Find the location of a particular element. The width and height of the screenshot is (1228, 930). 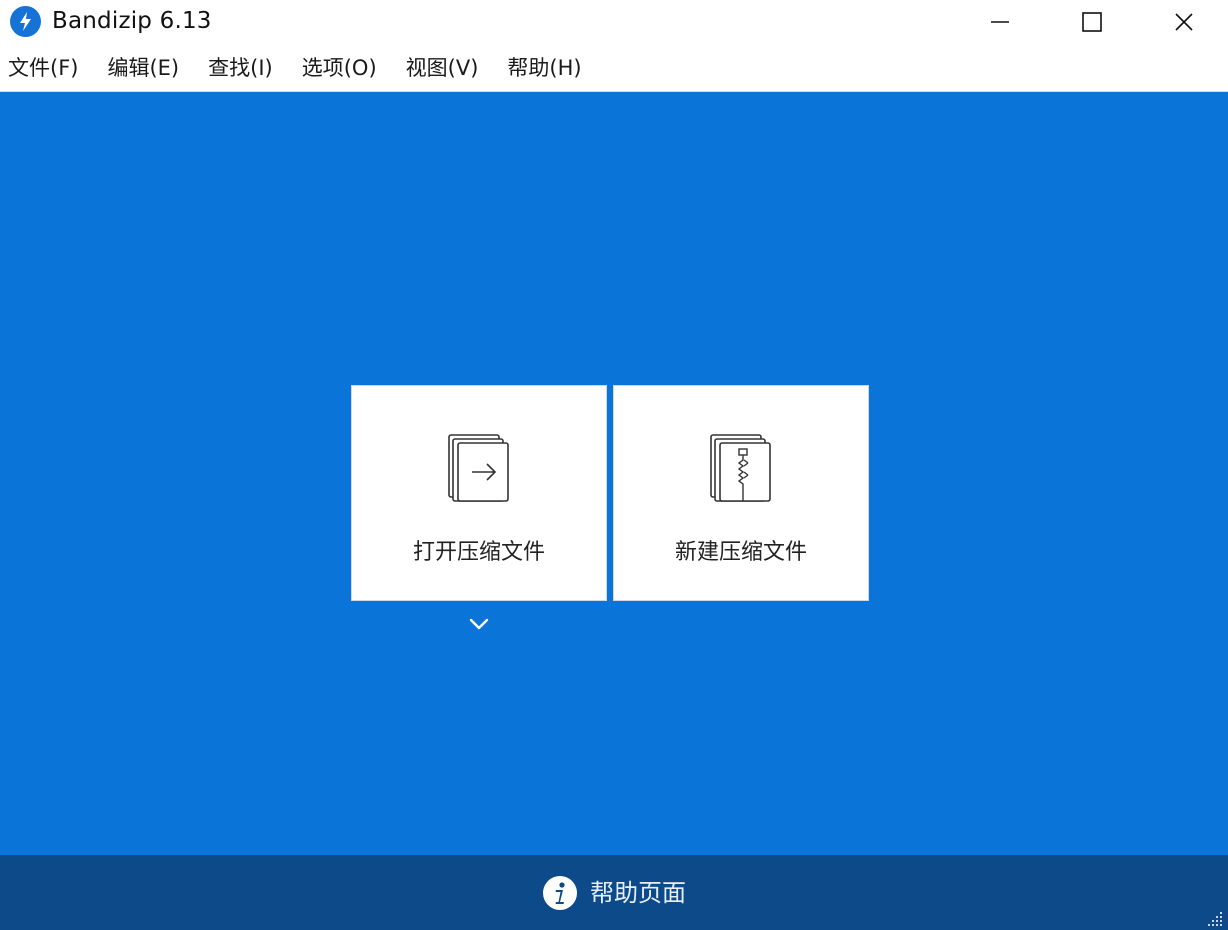

close-icon is located at coordinates (1184, 22).